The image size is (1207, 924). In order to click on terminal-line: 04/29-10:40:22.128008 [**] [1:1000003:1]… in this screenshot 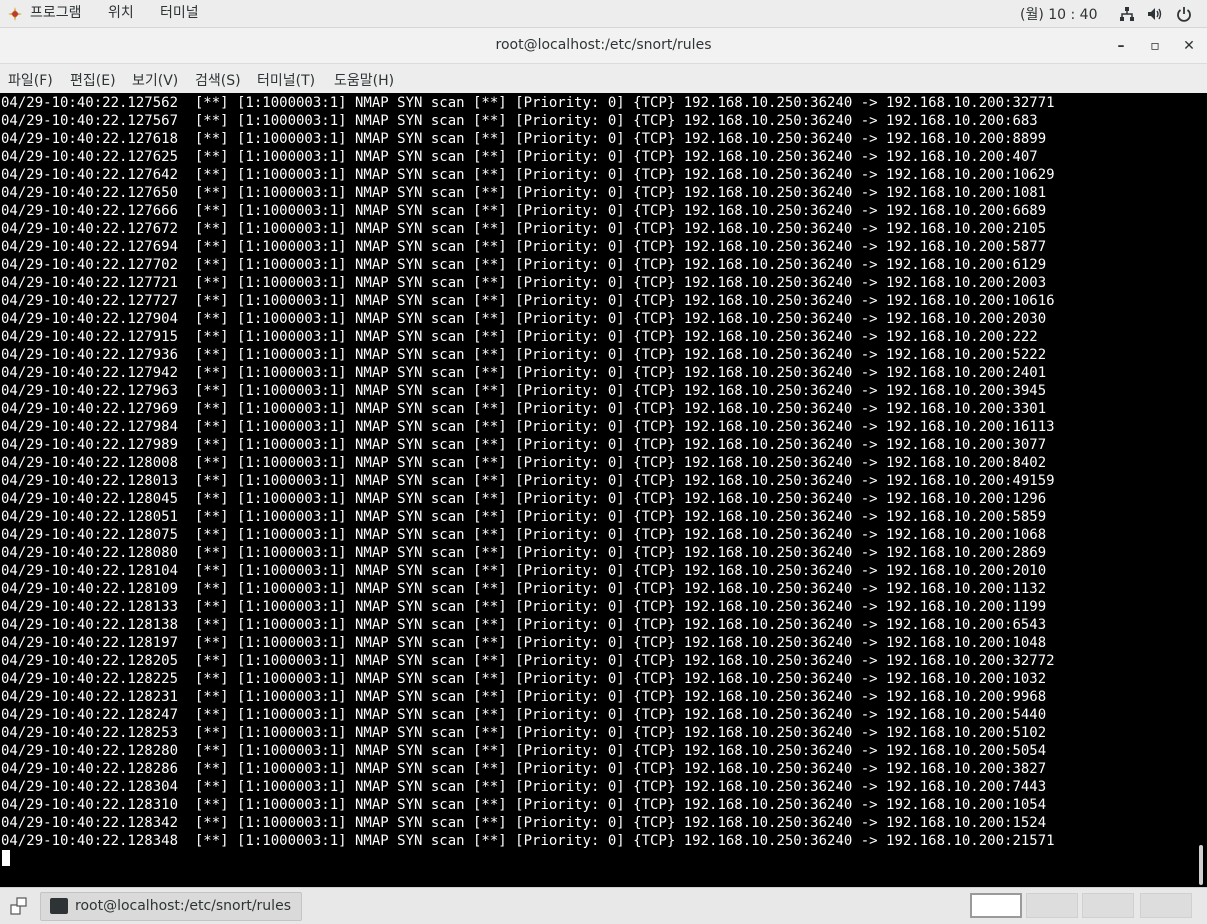, I will do `click(524, 463)`.